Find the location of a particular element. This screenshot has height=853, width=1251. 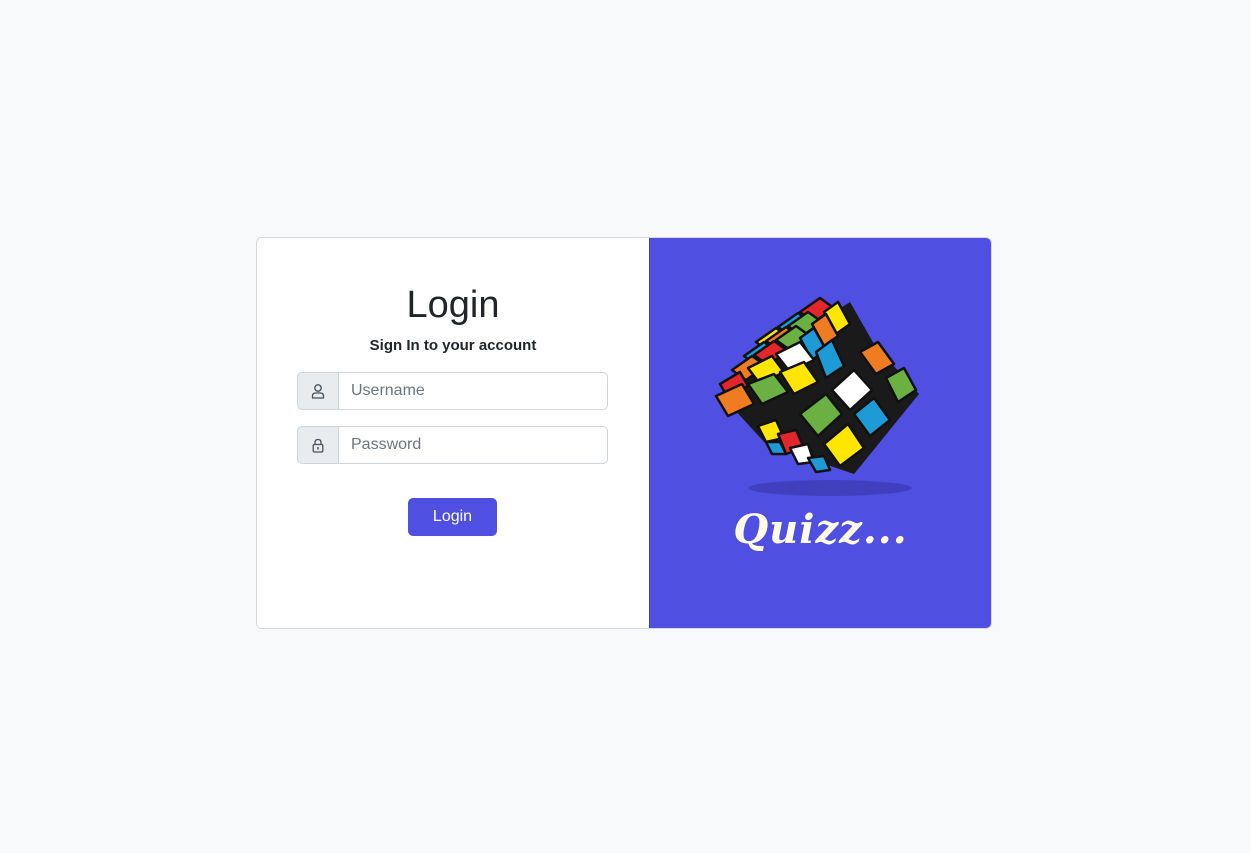

page-subtitle: Sign In to your account is located at coordinates (453, 345).